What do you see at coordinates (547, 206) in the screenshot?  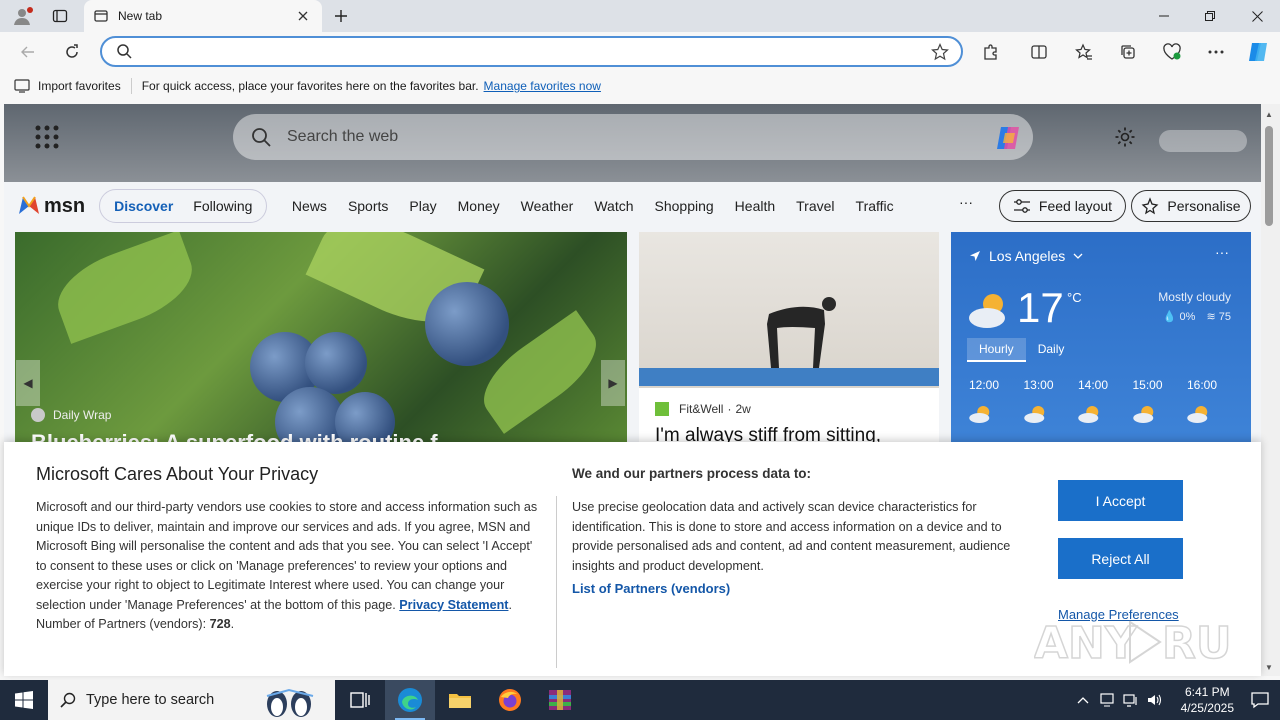 I see `nav-weather: Weather` at bounding box center [547, 206].